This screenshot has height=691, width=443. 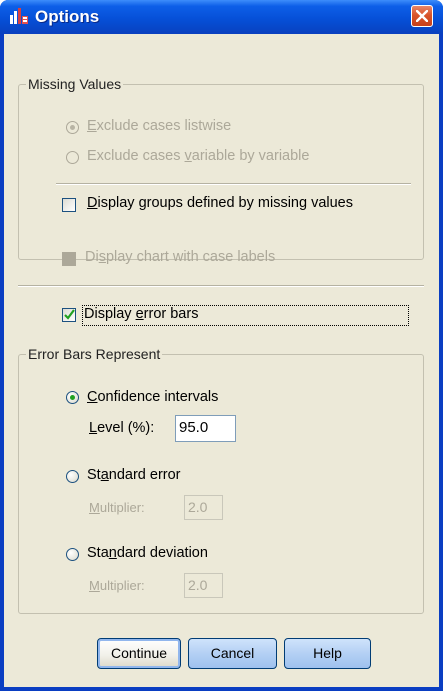 What do you see at coordinates (72, 397) in the screenshot?
I see `confidence-intervals-radio` at bounding box center [72, 397].